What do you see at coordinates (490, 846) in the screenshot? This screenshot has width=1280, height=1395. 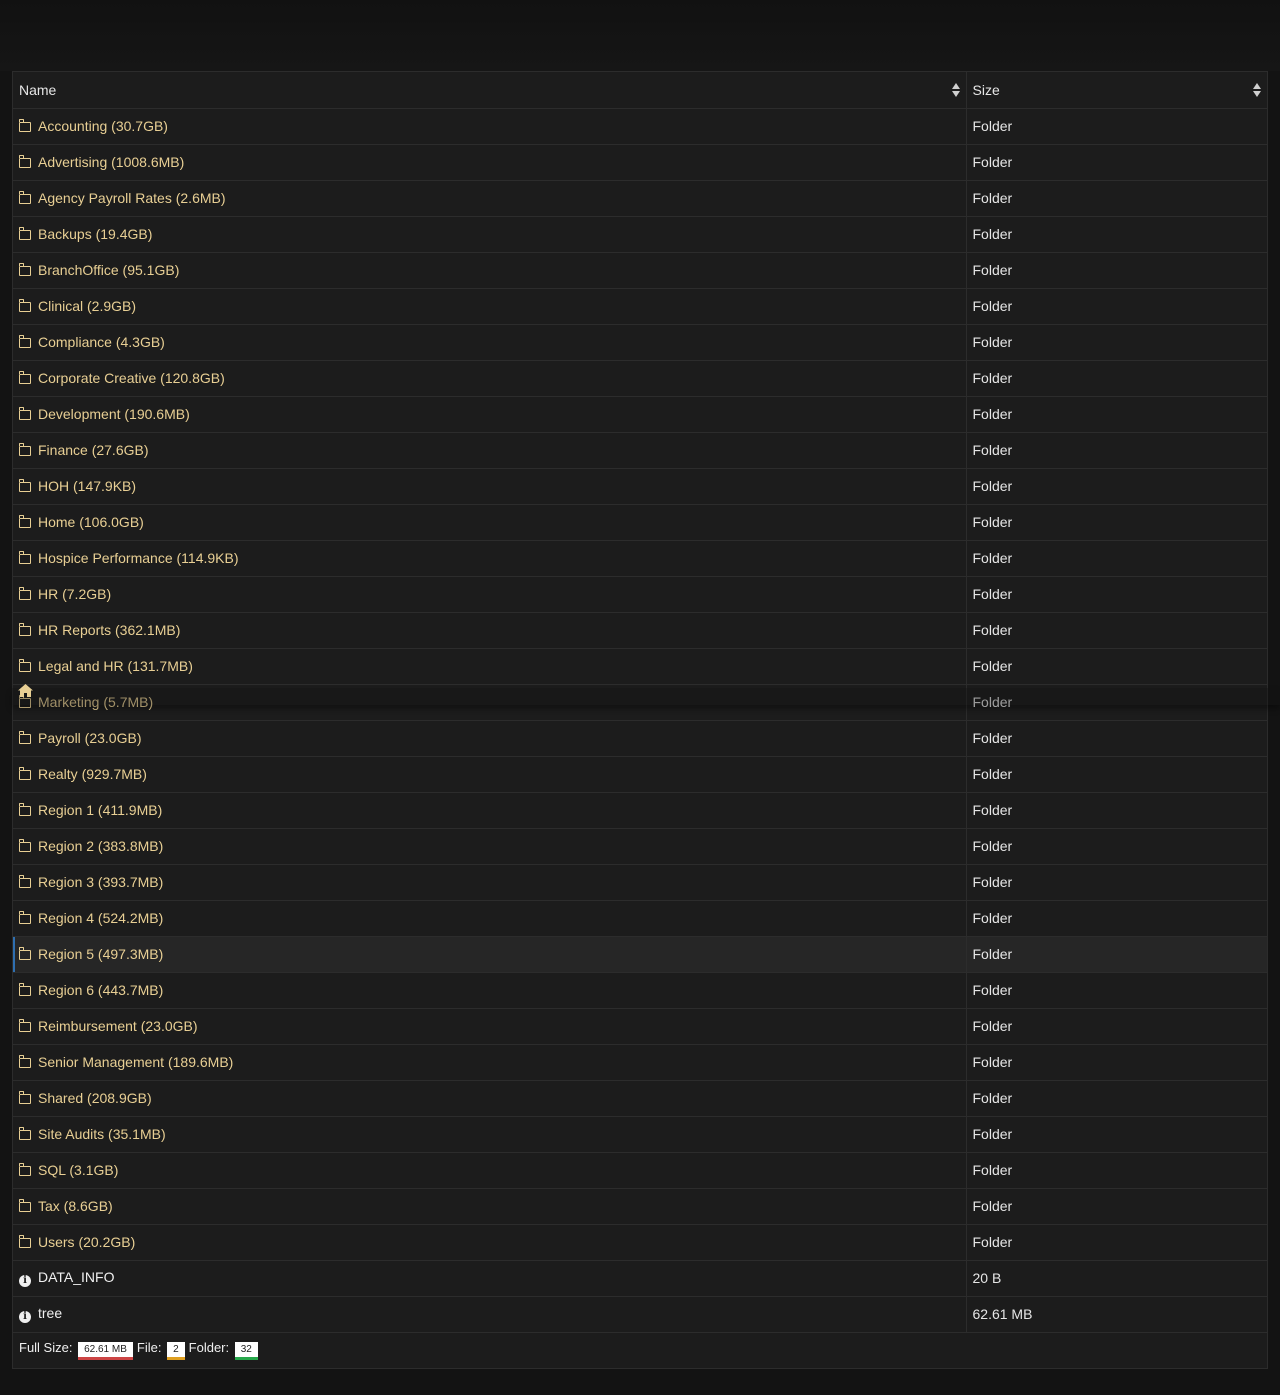 I see `row-name-cell: Region 2 (383.8MB)` at bounding box center [490, 846].